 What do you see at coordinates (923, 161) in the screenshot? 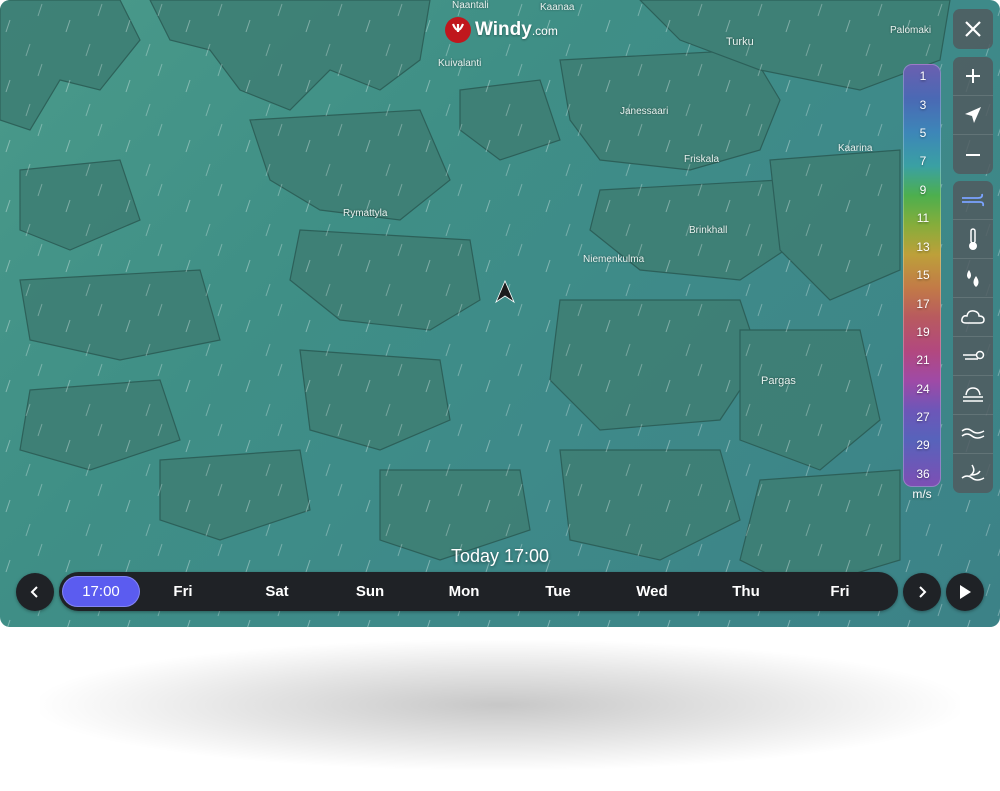
I see `legend-value: 7` at bounding box center [923, 161].